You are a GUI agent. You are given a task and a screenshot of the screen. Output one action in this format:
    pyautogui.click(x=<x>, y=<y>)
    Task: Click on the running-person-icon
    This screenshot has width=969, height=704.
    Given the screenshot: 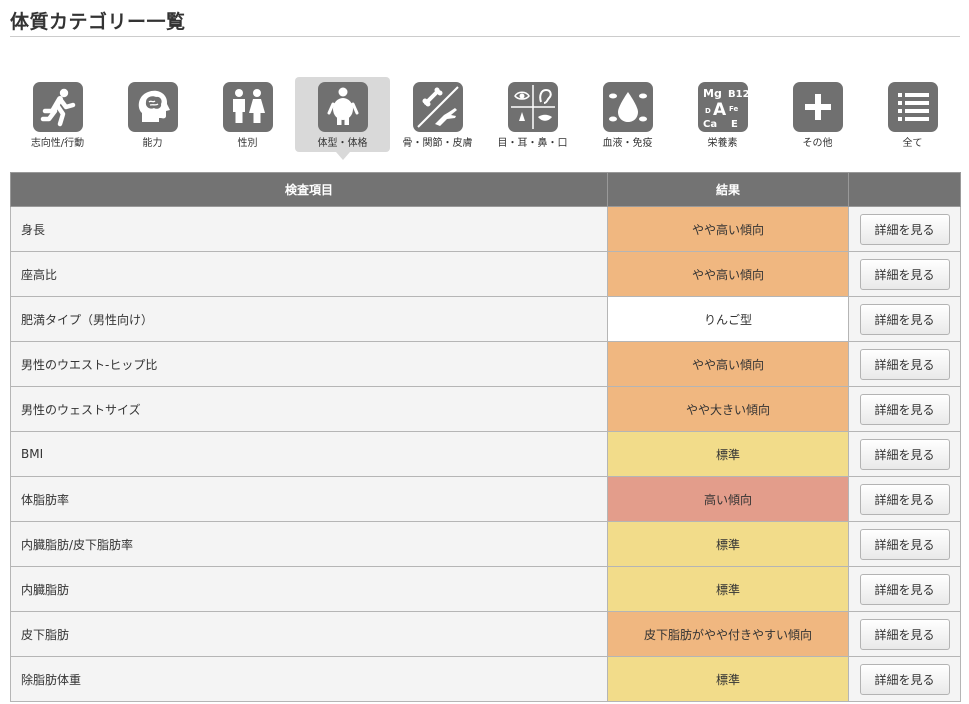 What is the action you would take?
    pyautogui.click(x=57, y=107)
    